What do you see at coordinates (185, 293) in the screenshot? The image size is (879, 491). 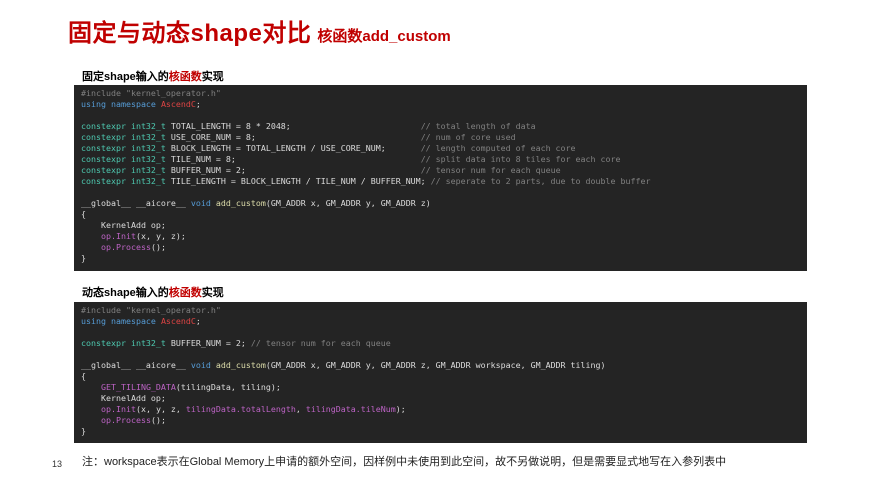 I see `dynamic-label-highlight: 核函数` at bounding box center [185, 293].